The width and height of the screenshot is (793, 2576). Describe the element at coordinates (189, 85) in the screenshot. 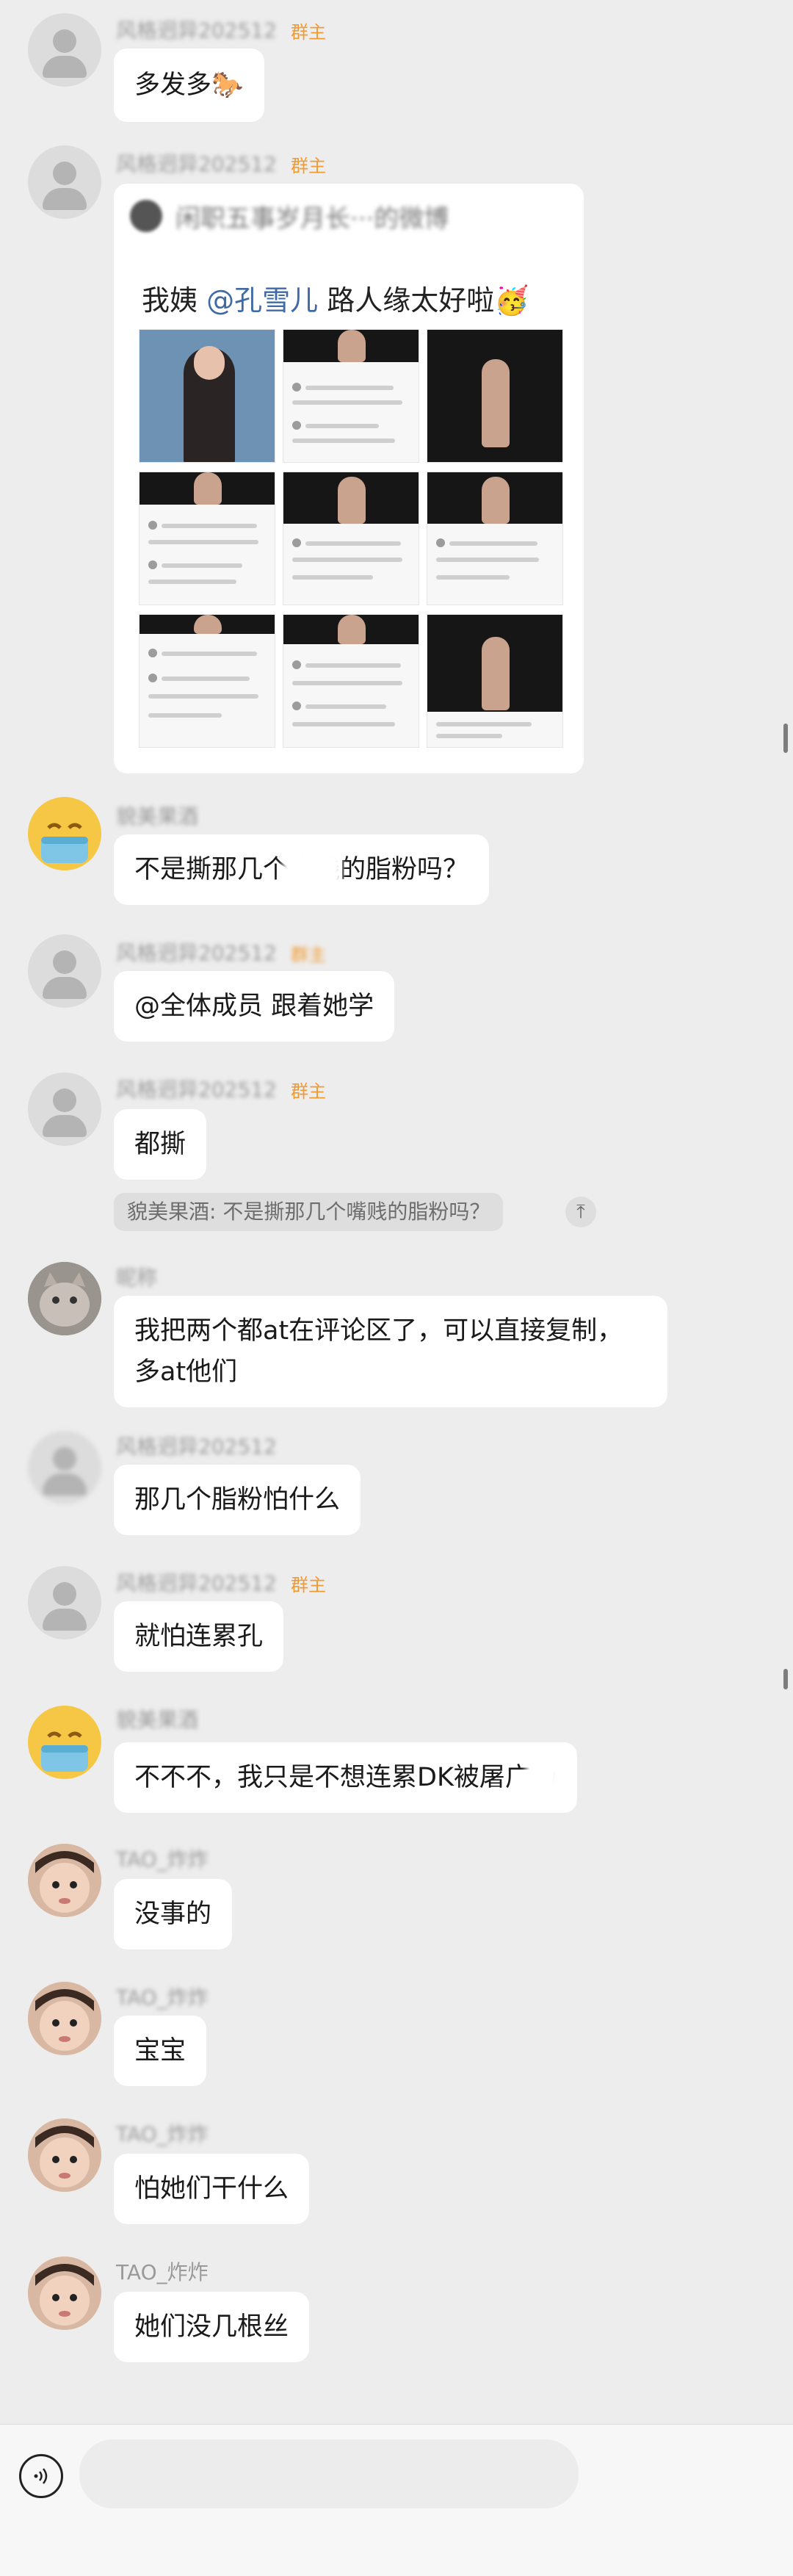

I see `message-bubble: 多发多🐎` at that location.